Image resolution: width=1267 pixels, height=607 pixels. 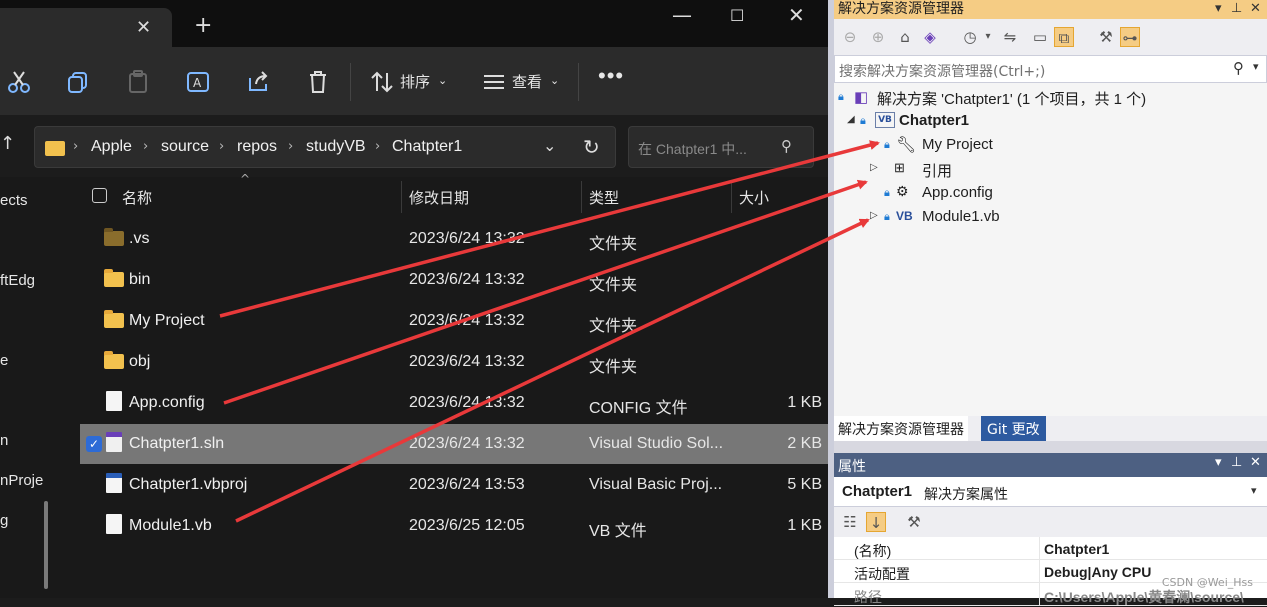 What do you see at coordinates (591, 147) in the screenshot?
I see `refresh-icon: ↻` at bounding box center [591, 147].